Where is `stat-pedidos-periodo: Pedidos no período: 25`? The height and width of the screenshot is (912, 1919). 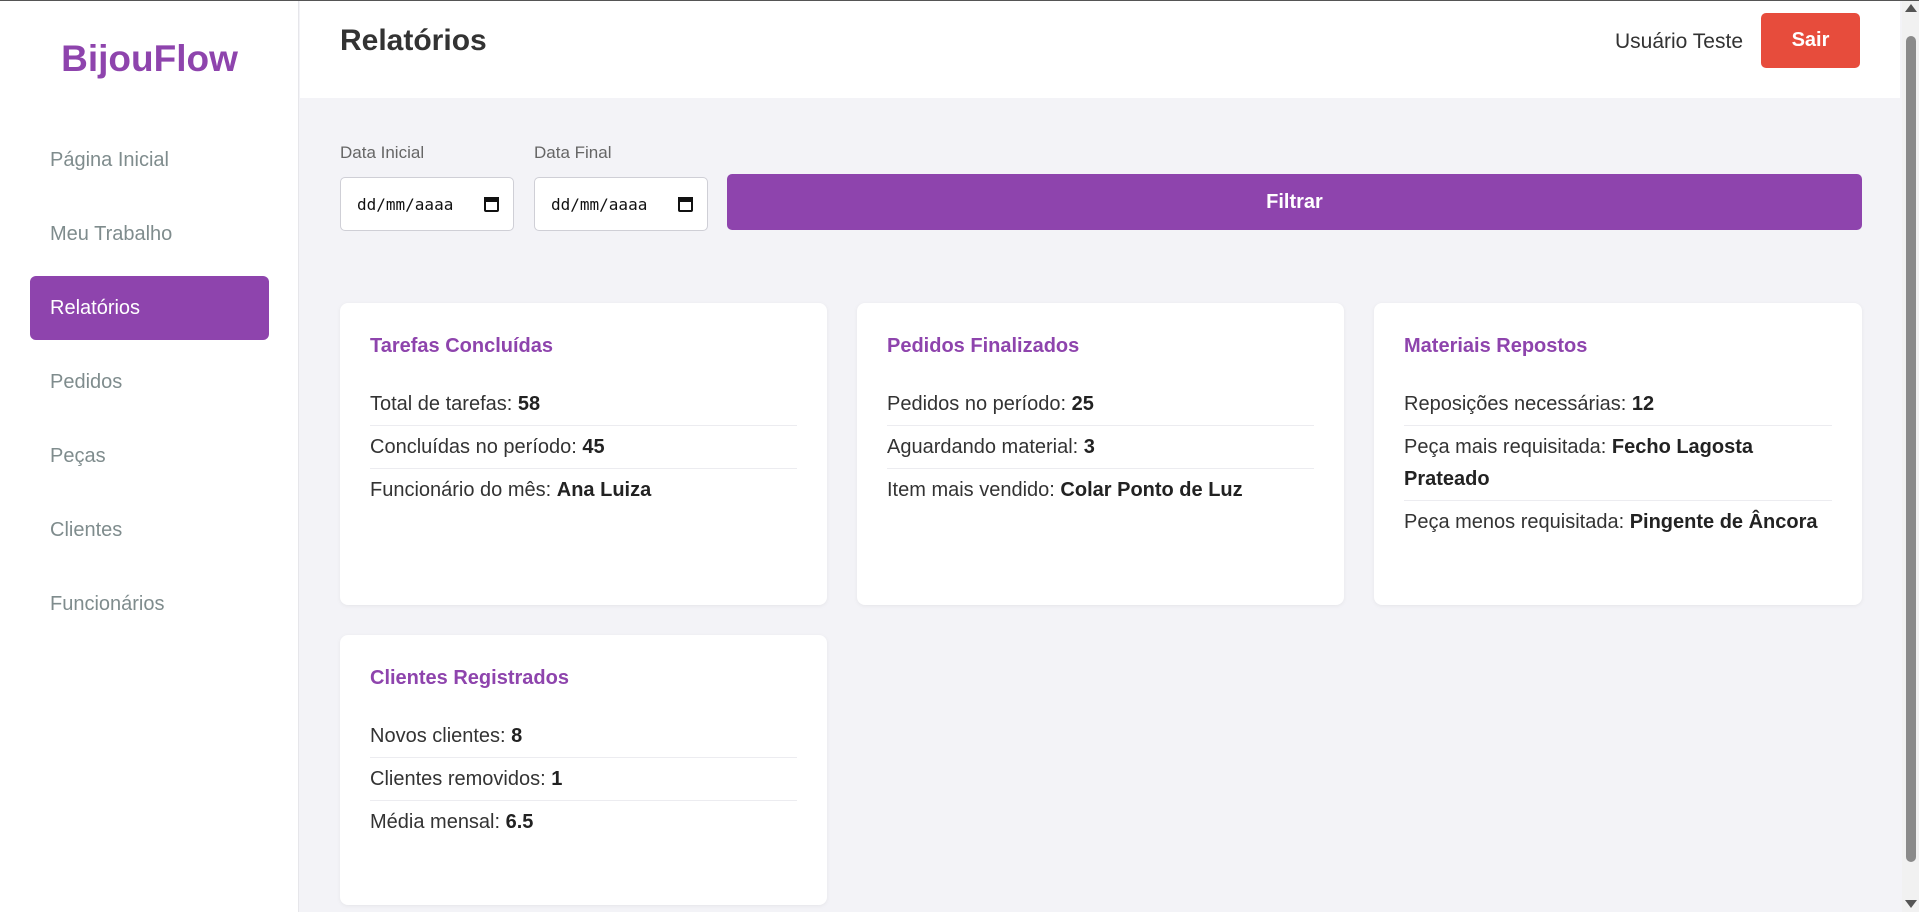
stat-pedidos-periodo: Pedidos no período: 25 is located at coordinates (1100, 404).